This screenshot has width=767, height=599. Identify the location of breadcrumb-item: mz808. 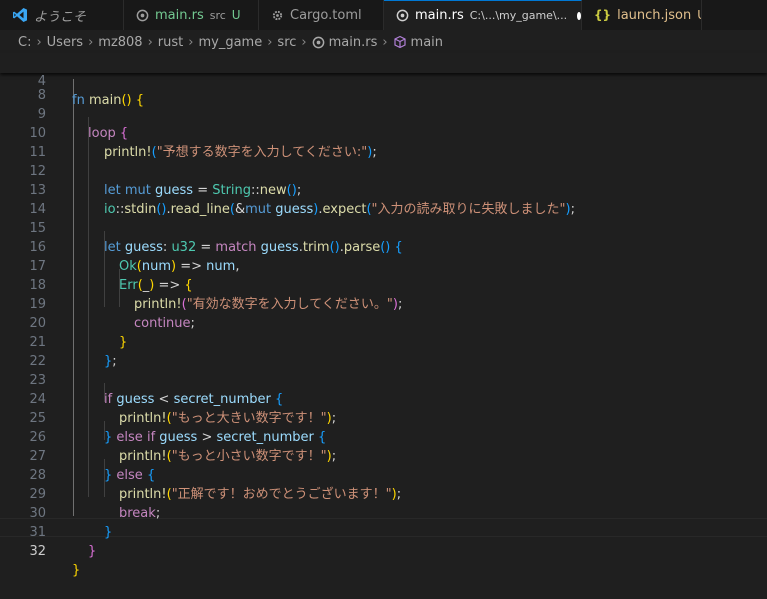
(120, 42).